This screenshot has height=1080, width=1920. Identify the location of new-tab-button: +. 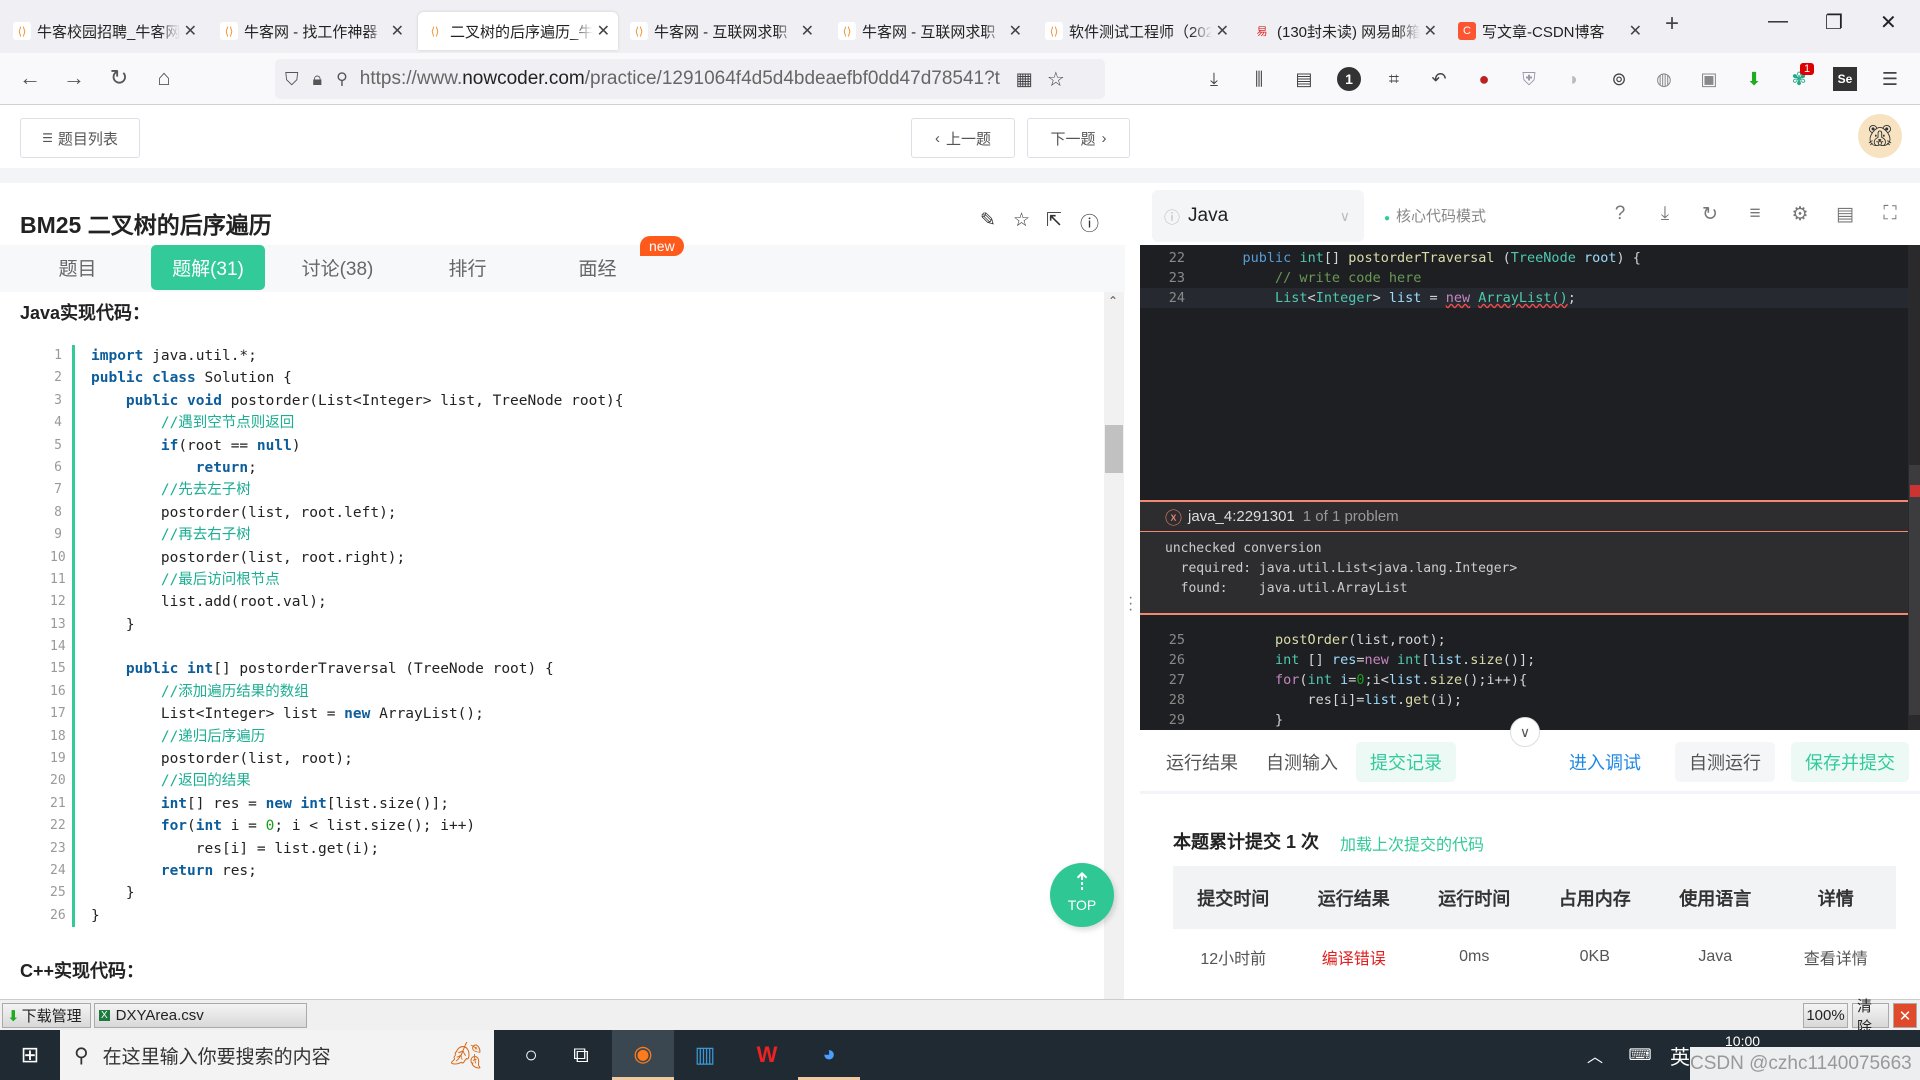
(1672, 24).